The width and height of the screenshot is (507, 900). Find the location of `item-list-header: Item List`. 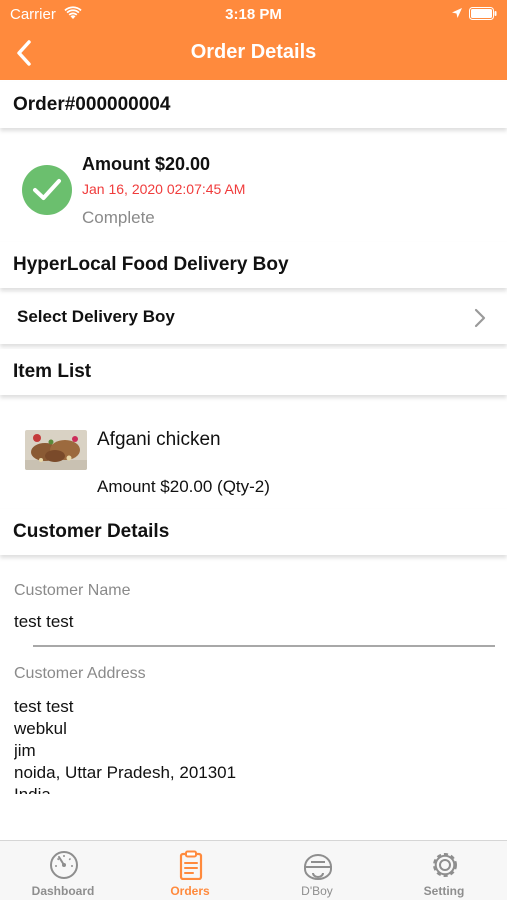

item-list-header: Item List is located at coordinates (253, 372).